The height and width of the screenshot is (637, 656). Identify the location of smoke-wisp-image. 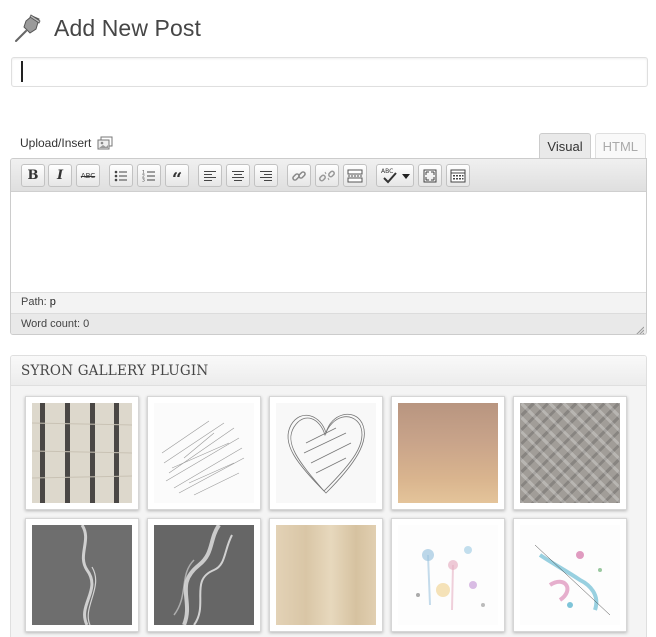
(82, 575).